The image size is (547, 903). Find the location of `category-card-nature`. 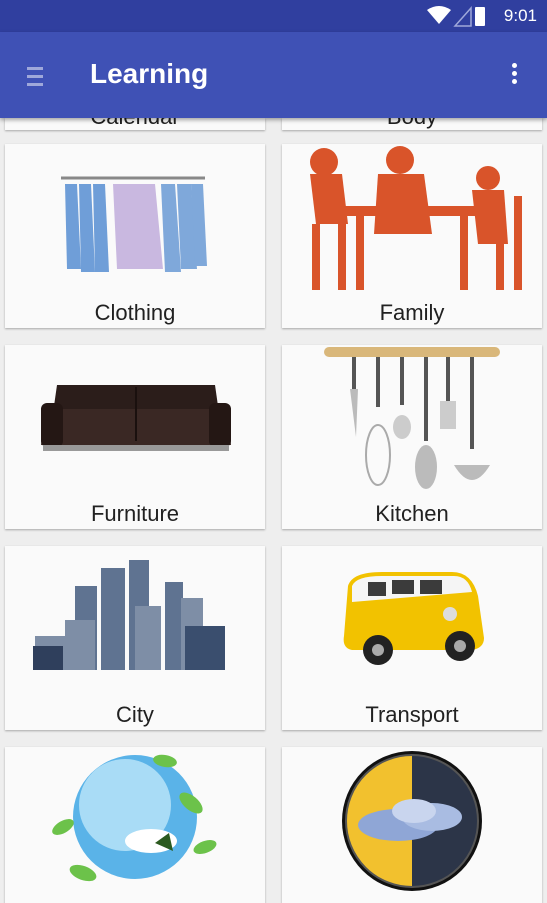

category-card-nature is located at coordinates (135, 825).